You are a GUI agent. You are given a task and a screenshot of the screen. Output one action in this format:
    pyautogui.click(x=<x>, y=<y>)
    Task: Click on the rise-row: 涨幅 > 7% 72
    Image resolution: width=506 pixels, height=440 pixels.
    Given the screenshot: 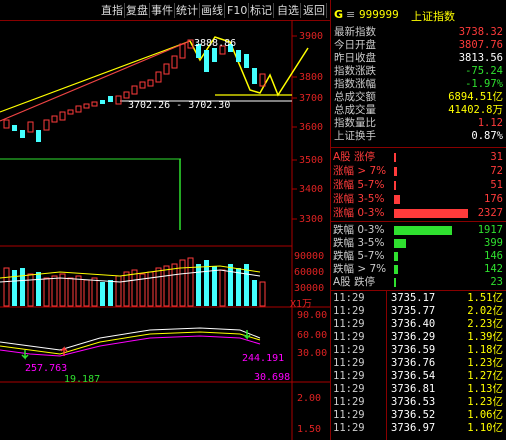 What is the action you would take?
    pyautogui.click(x=418, y=171)
    